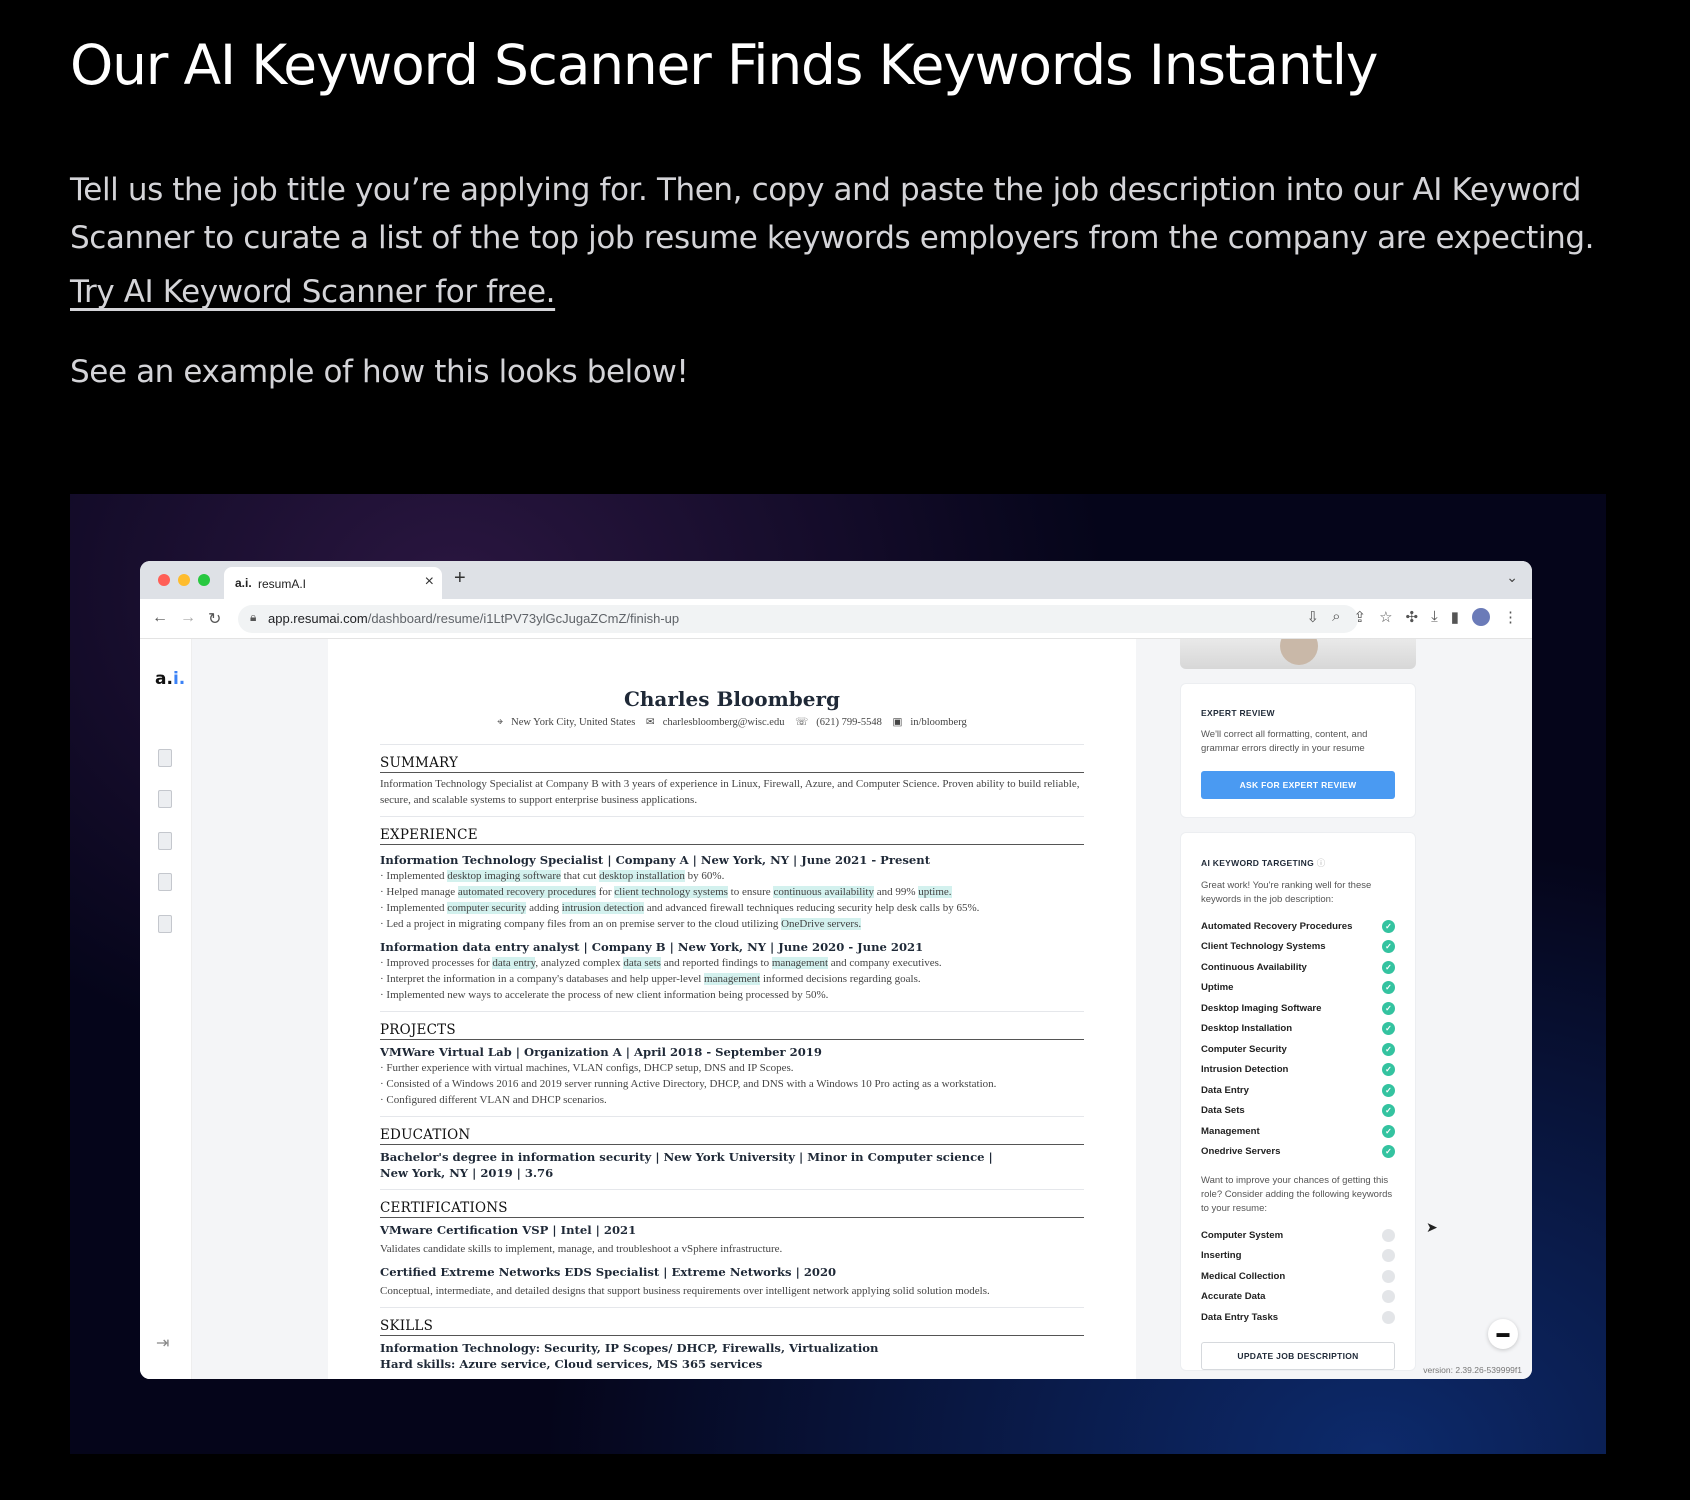  Describe the element at coordinates (460, 578) in the screenshot. I see `new-tab-icon: +` at that location.